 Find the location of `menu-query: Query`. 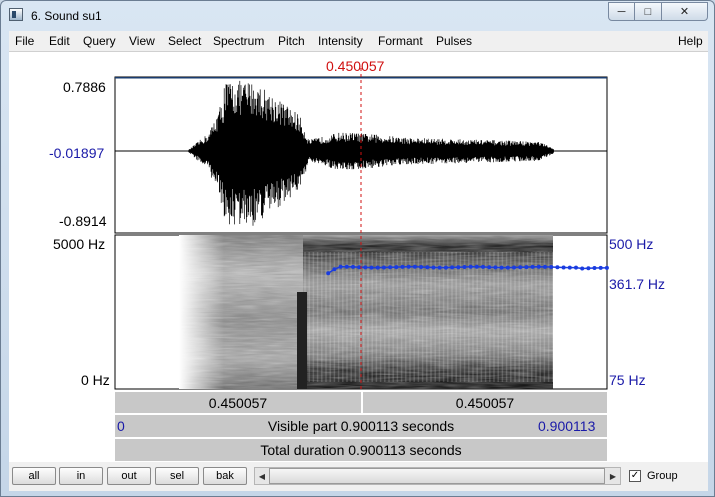

menu-query: Query is located at coordinates (99, 41).